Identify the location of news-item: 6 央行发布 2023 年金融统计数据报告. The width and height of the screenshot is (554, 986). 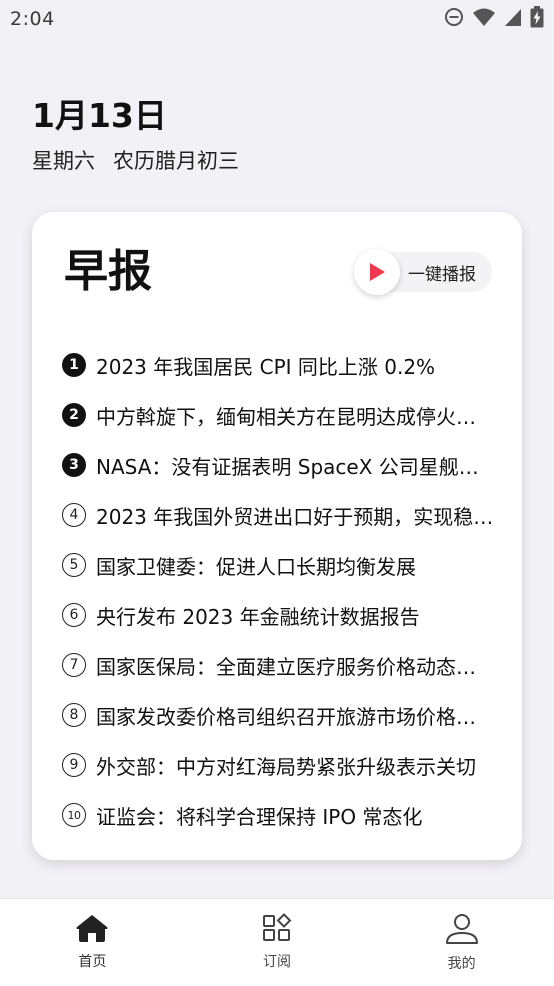
(278, 615).